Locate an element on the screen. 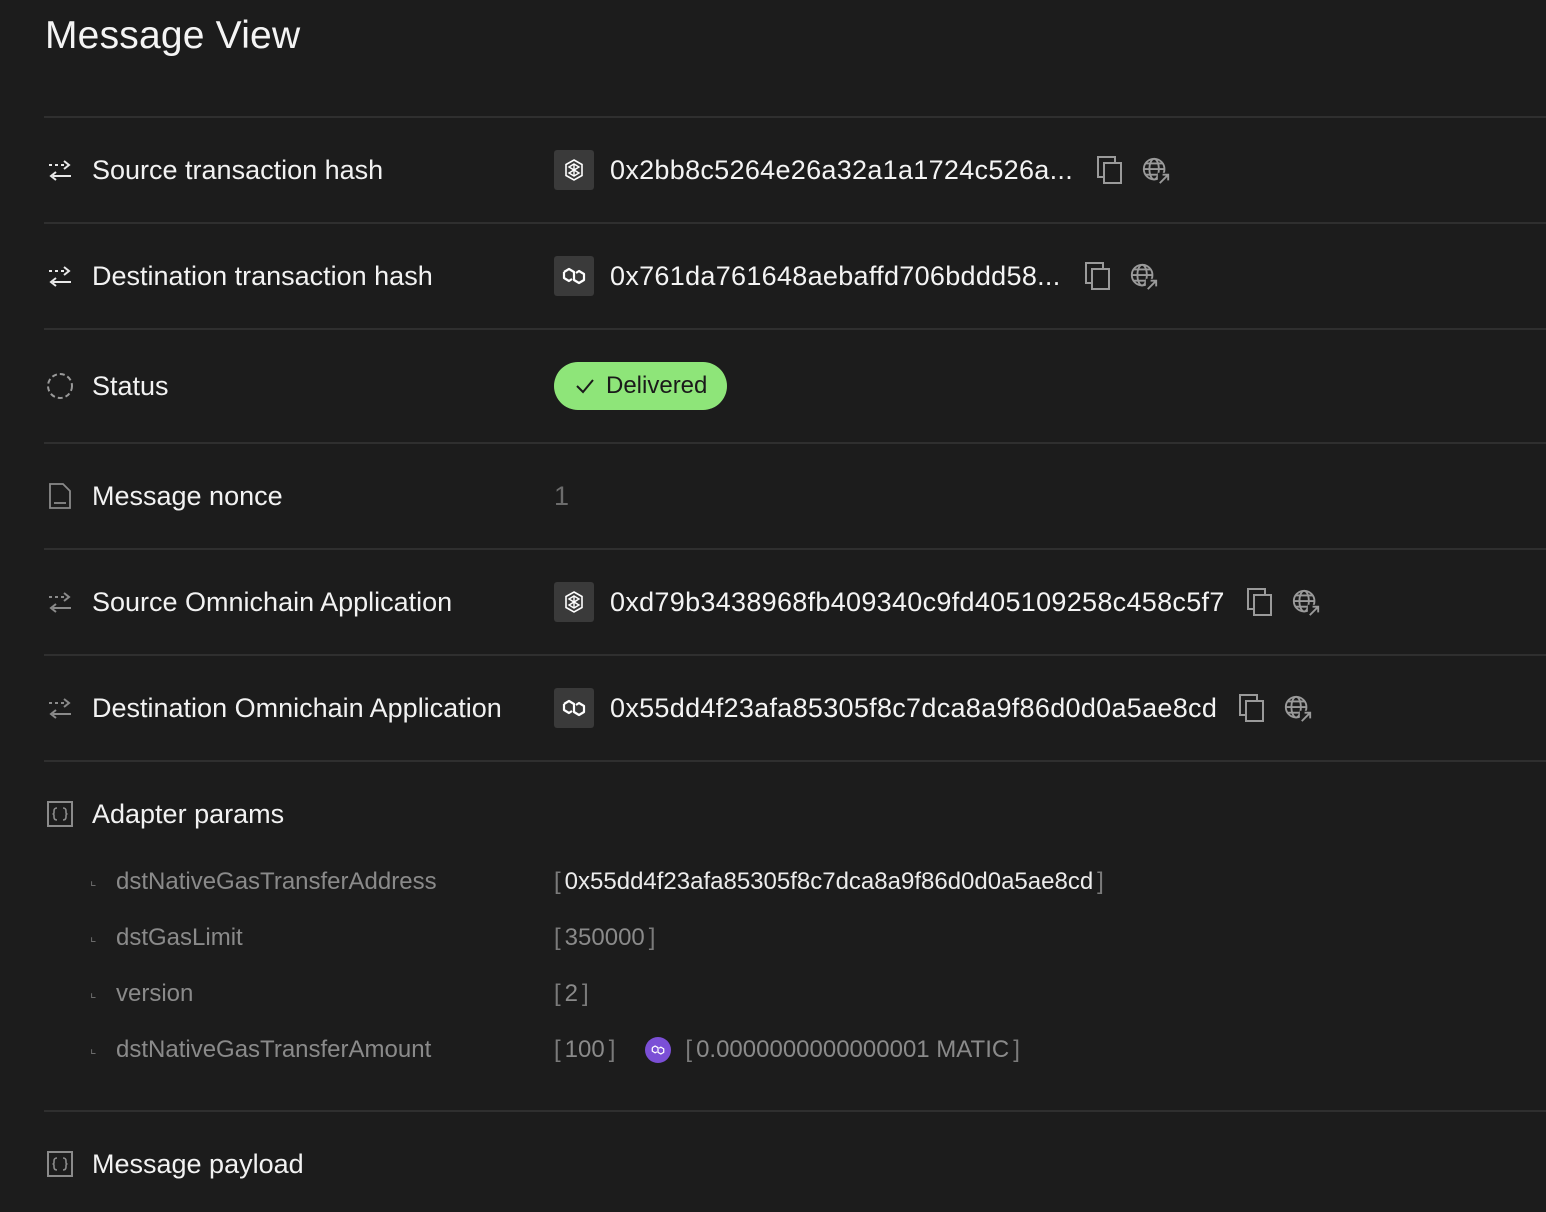 The image size is (1546, 1212). param-name: dstGasLimit is located at coordinates (179, 937).